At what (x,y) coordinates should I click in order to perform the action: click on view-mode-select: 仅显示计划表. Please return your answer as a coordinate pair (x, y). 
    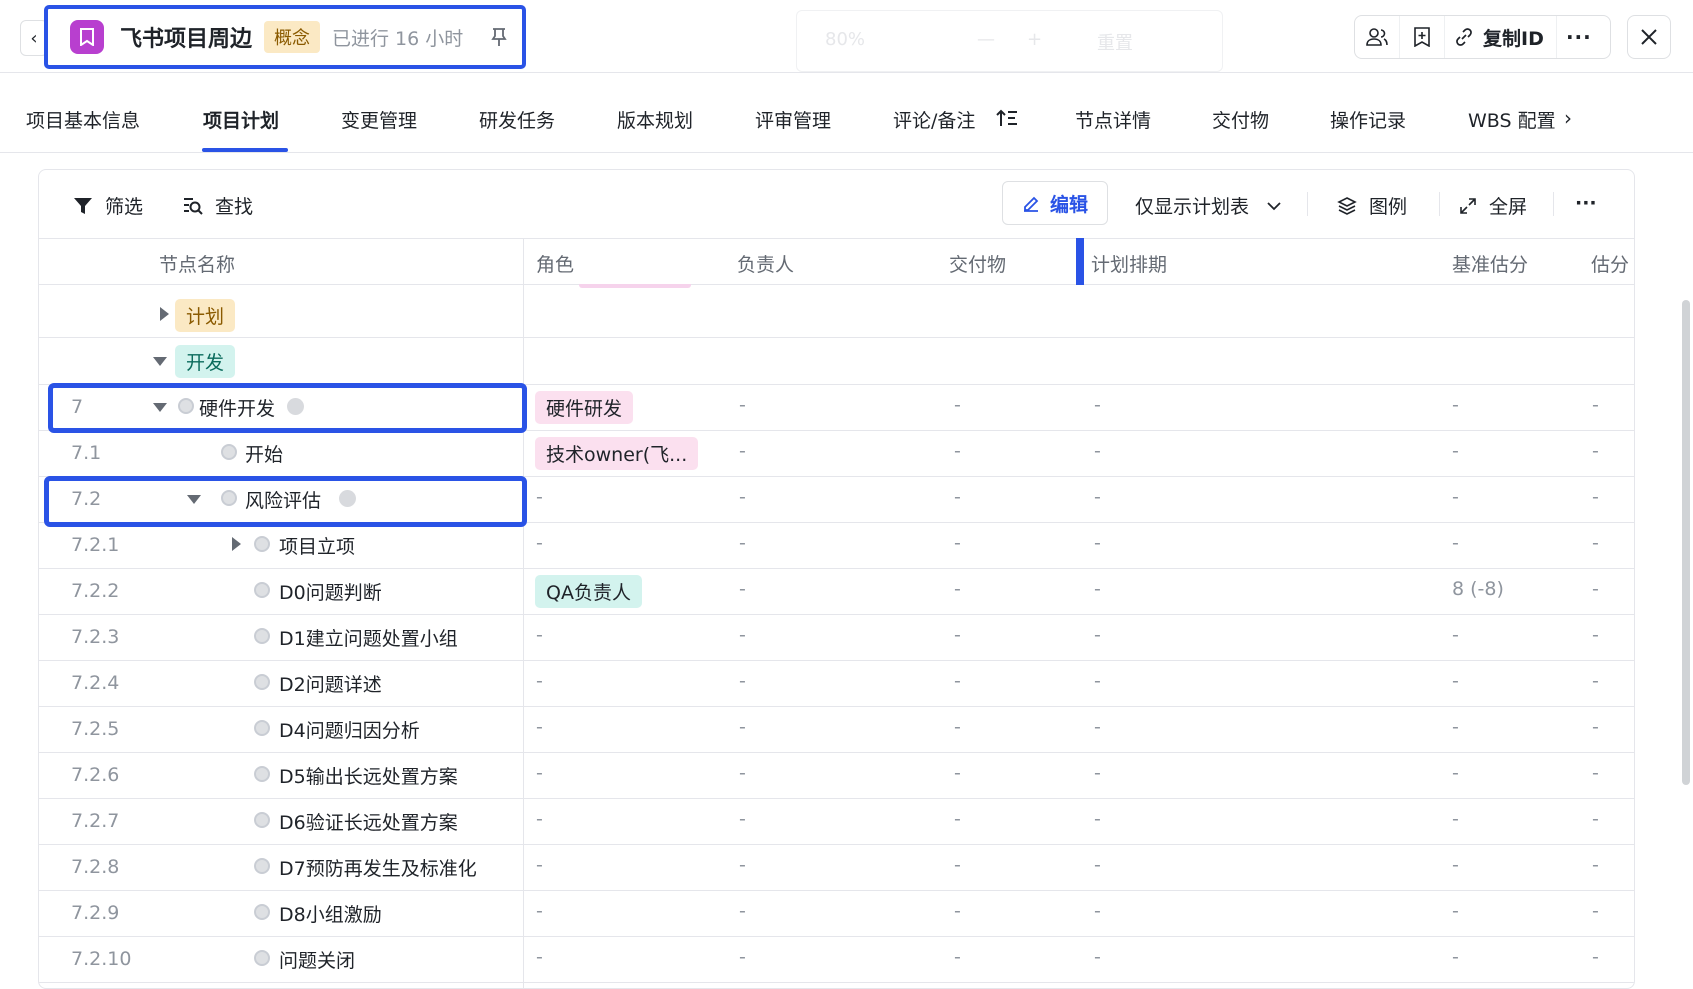
    Looking at the image, I should click on (1208, 205).